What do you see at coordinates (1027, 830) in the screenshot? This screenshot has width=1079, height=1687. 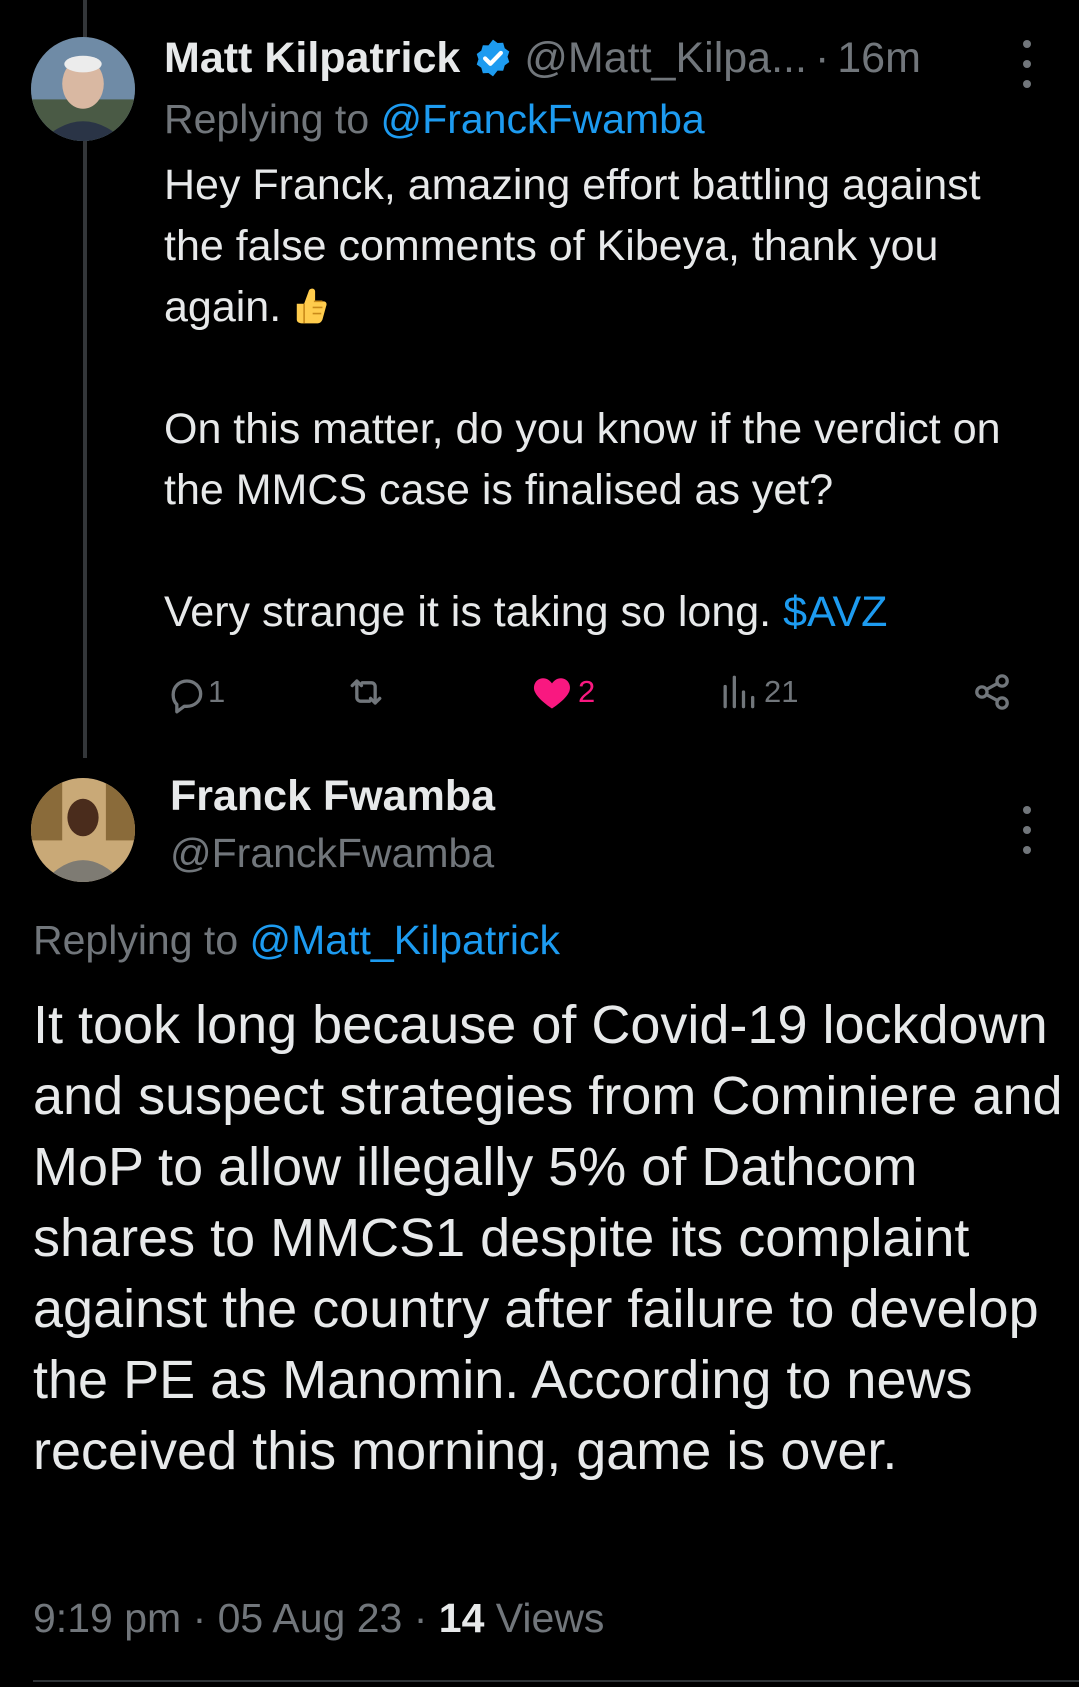 I see `tweet2-more-options-icon` at bounding box center [1027, 830].